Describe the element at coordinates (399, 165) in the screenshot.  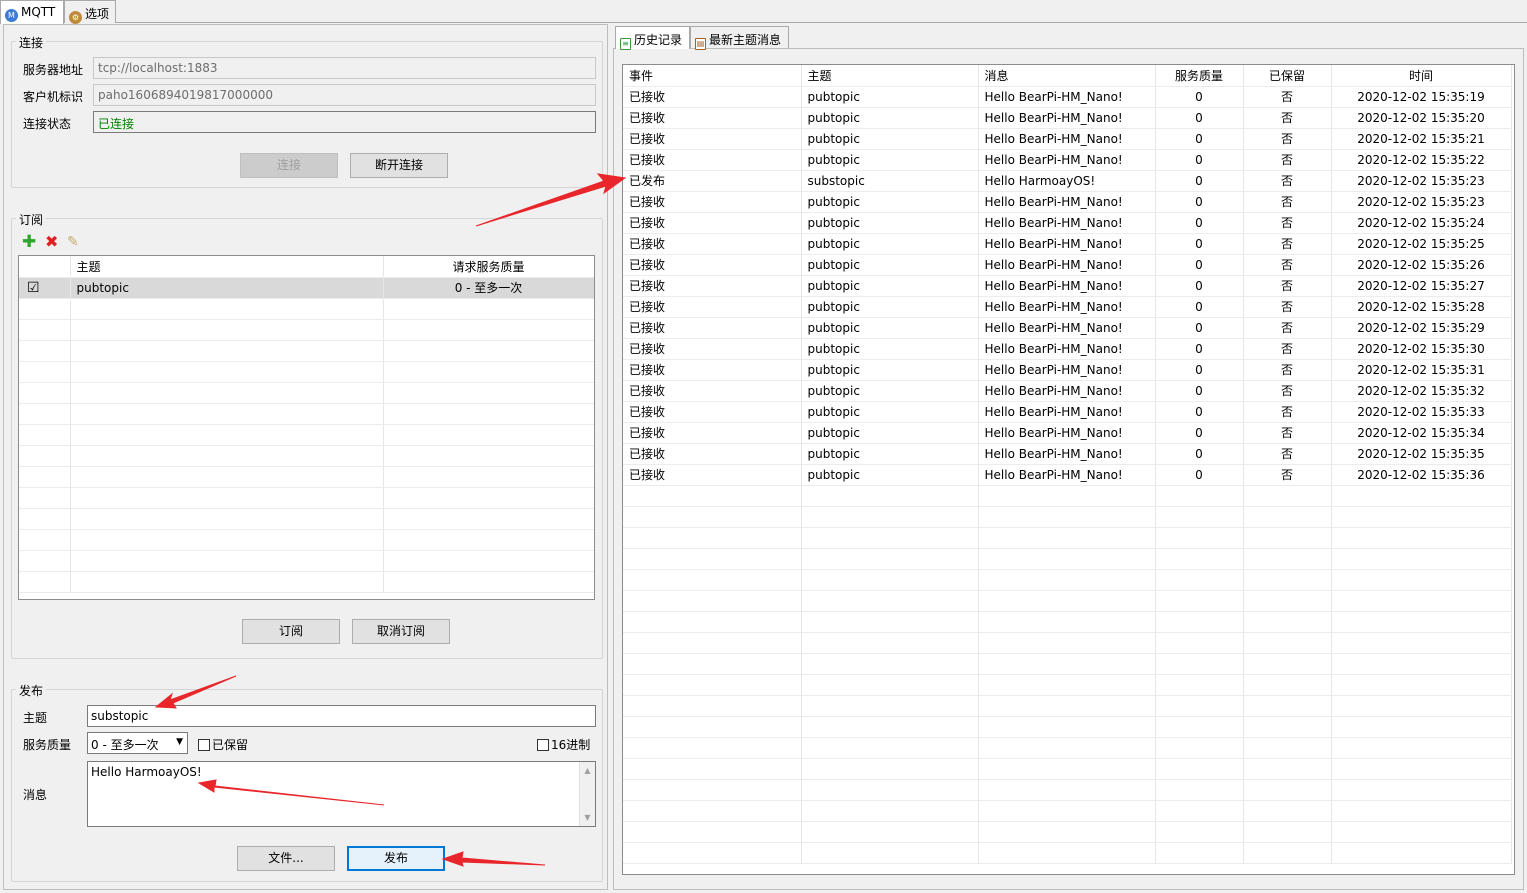
I see `disconnect-button: 断开连接` at that location.